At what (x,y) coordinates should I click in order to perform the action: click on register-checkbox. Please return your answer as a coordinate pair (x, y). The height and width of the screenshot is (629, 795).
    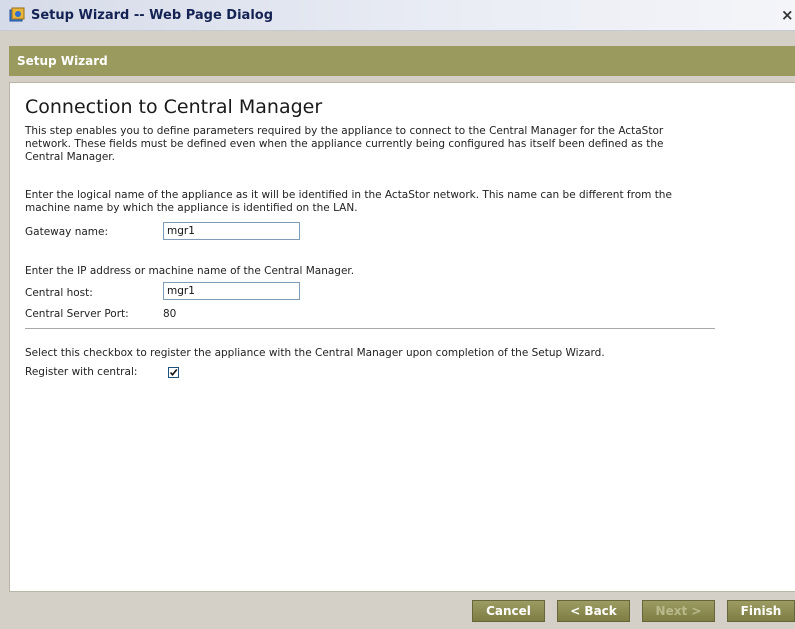
    Looking at the image, I should click on (173, 372).